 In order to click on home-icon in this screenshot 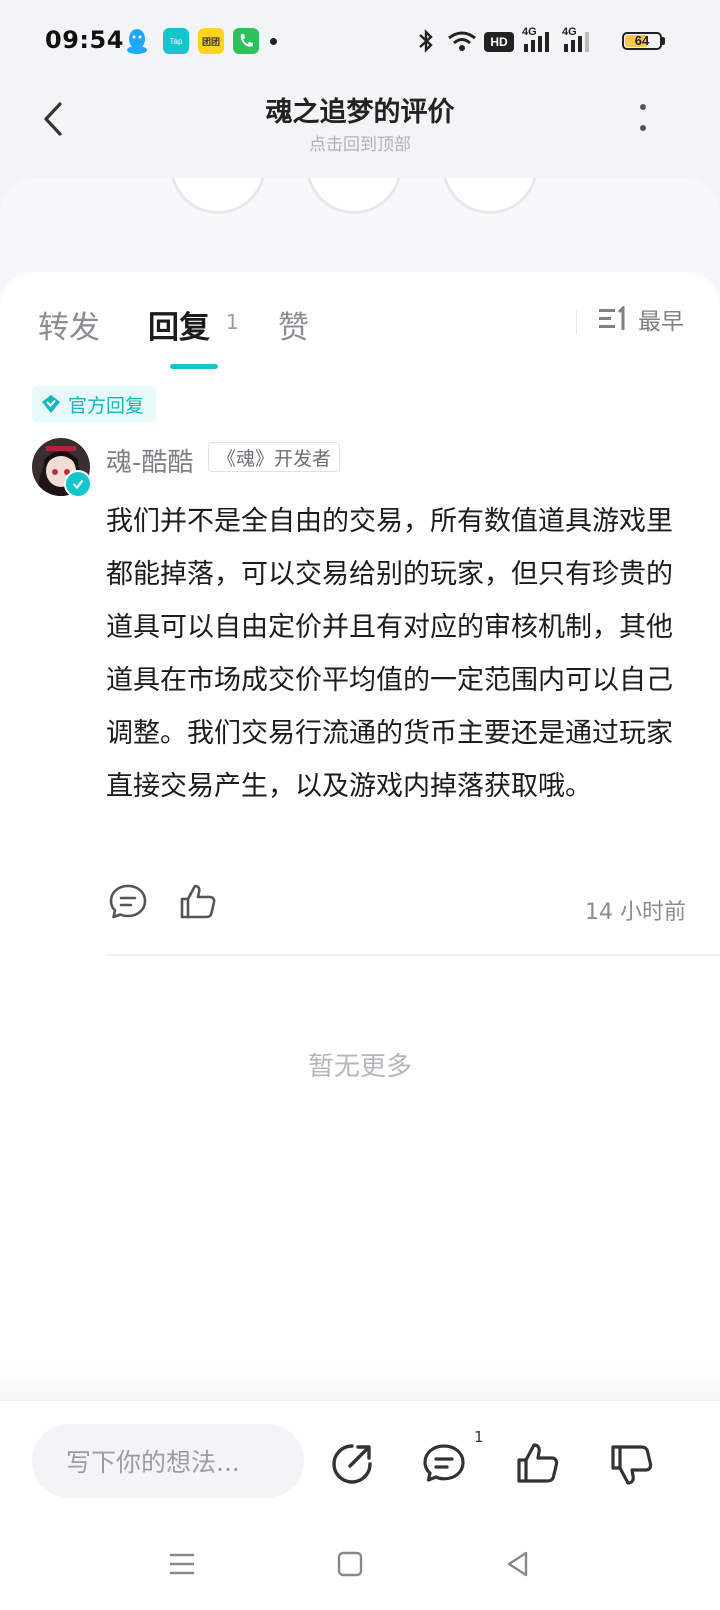, I will do `click(350, 1564)`.